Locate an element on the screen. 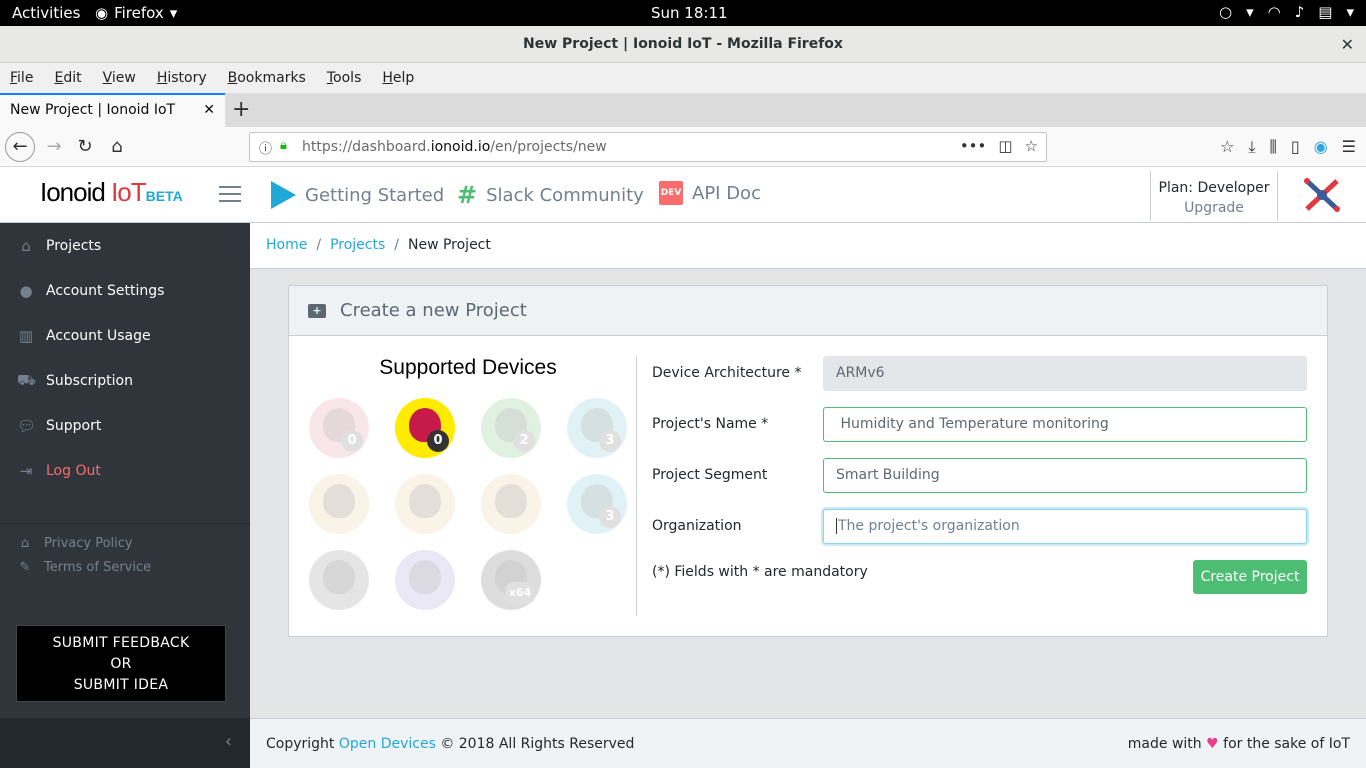  wifi-icon: ◠ is located at coordinates (1274, 12).